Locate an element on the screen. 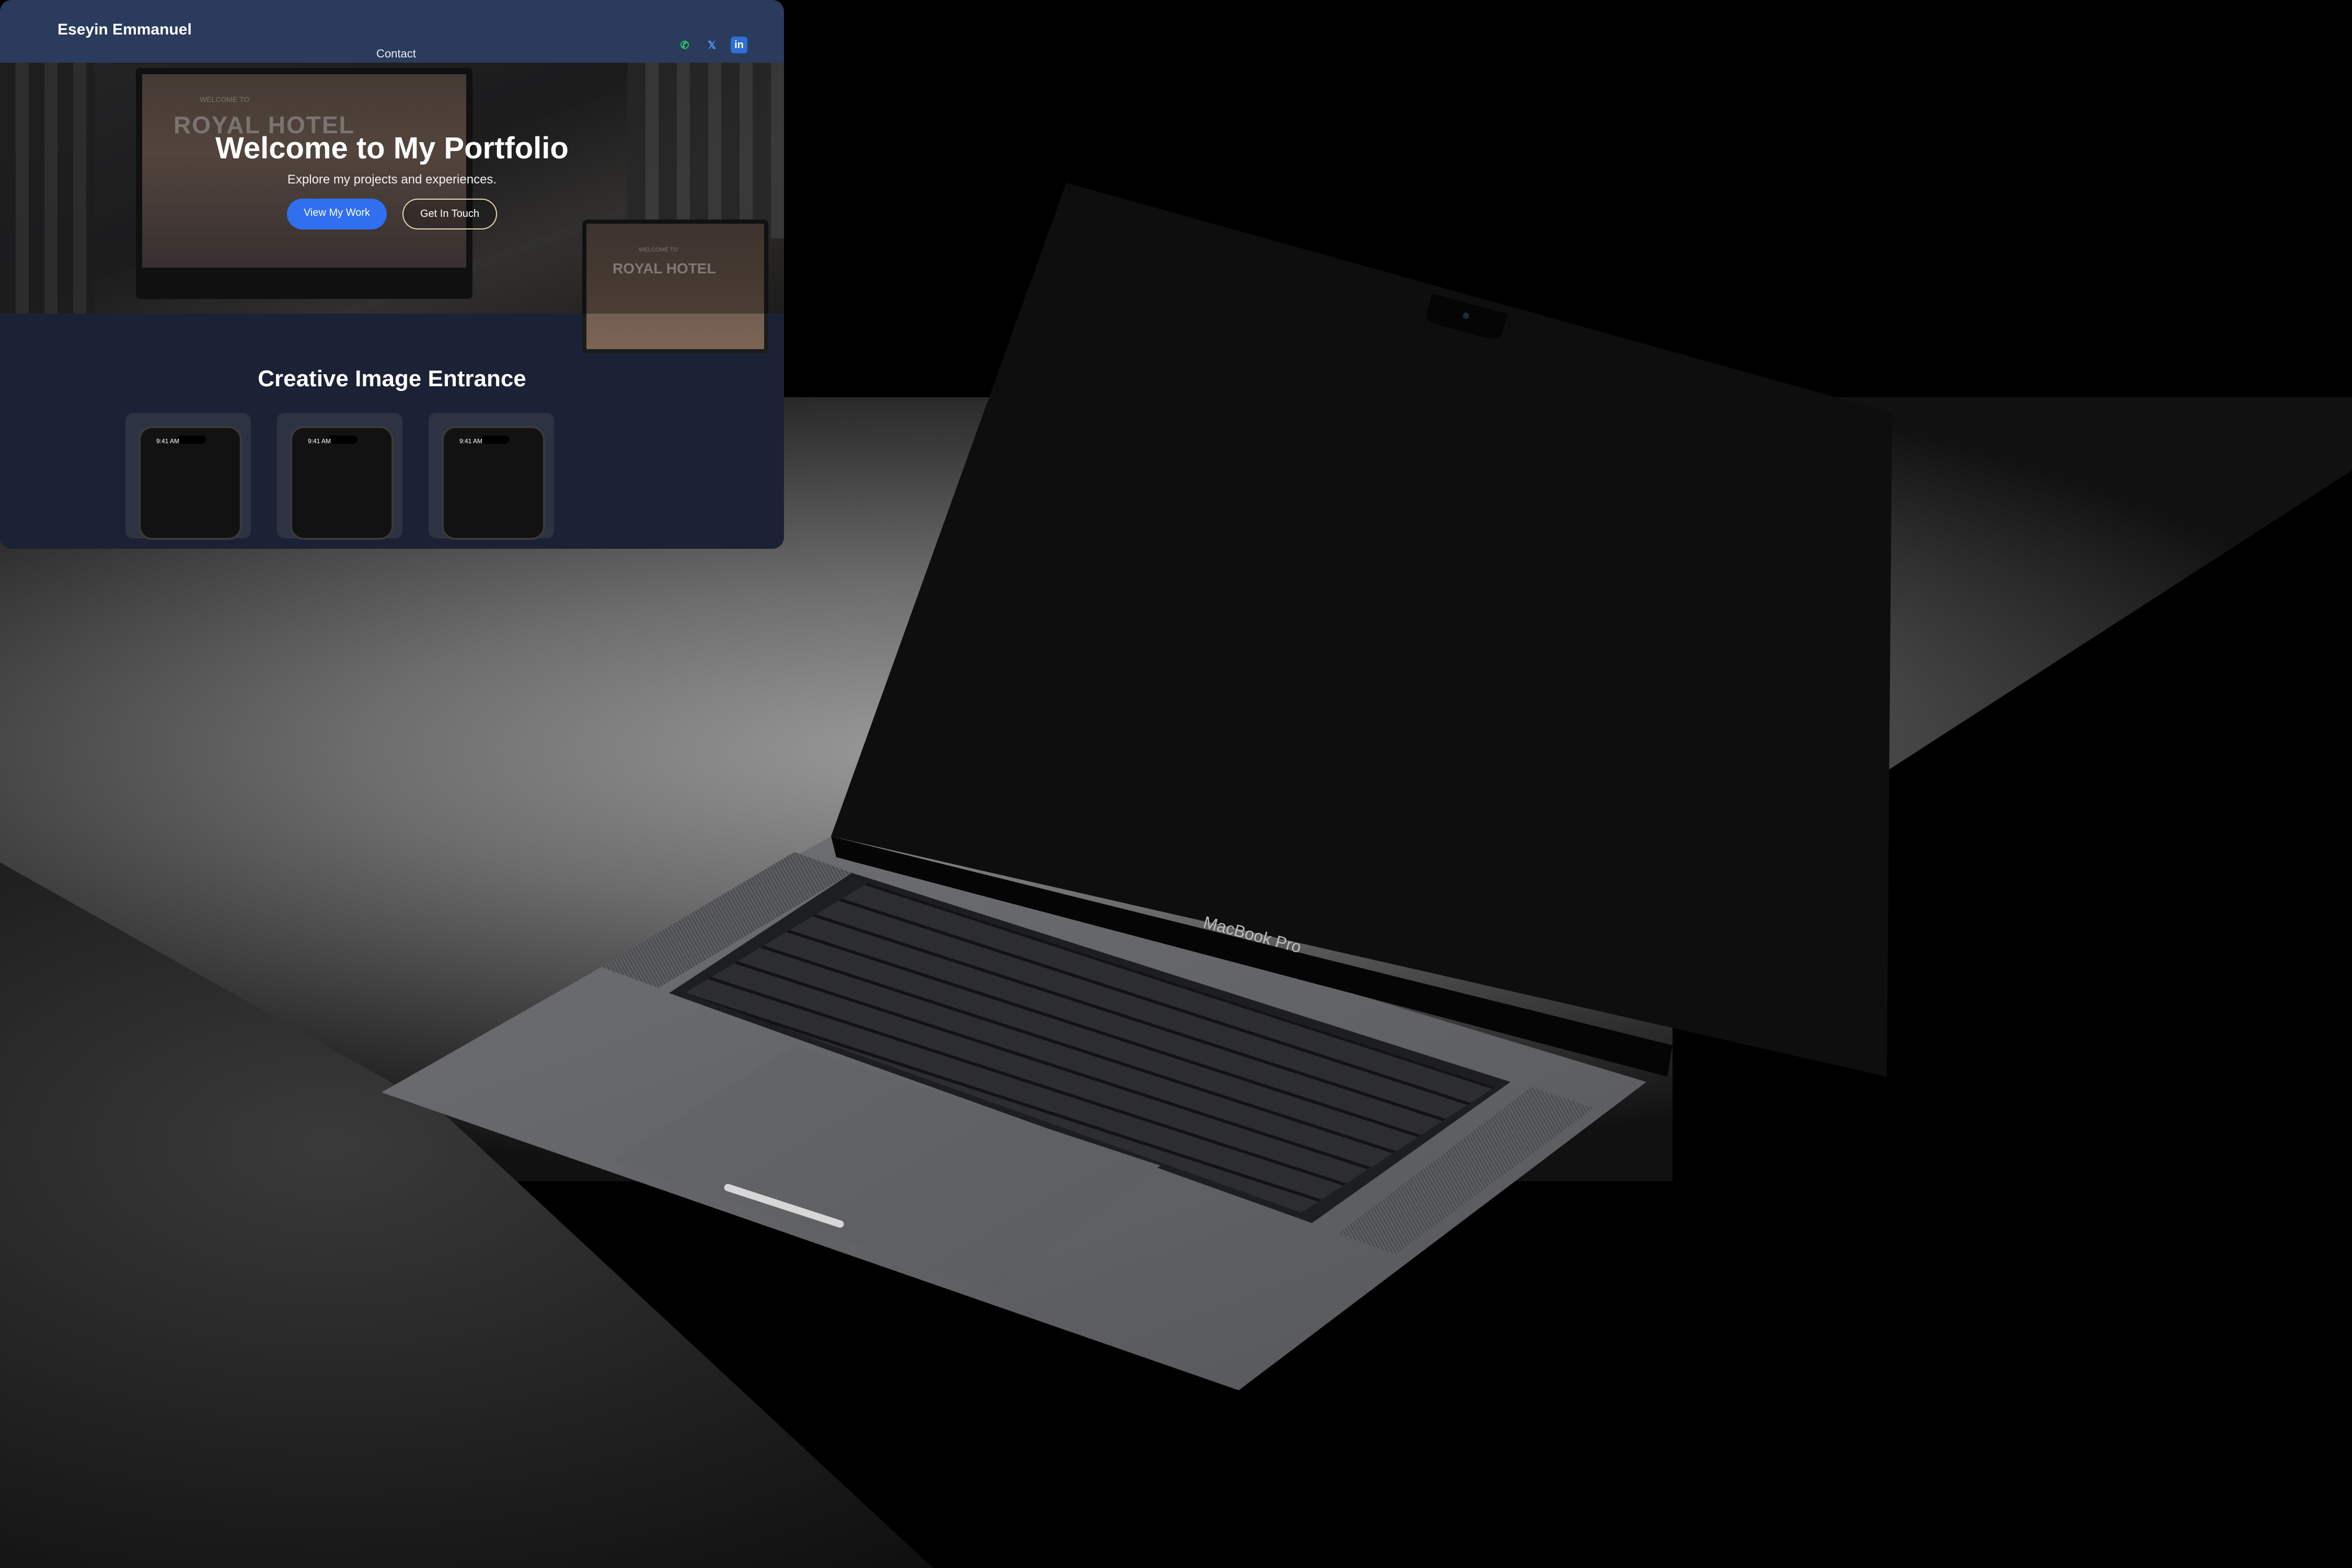 The height and width of the screenshot is (1568, 2352). nav-links: Contact is located at coordinates (396, 54).